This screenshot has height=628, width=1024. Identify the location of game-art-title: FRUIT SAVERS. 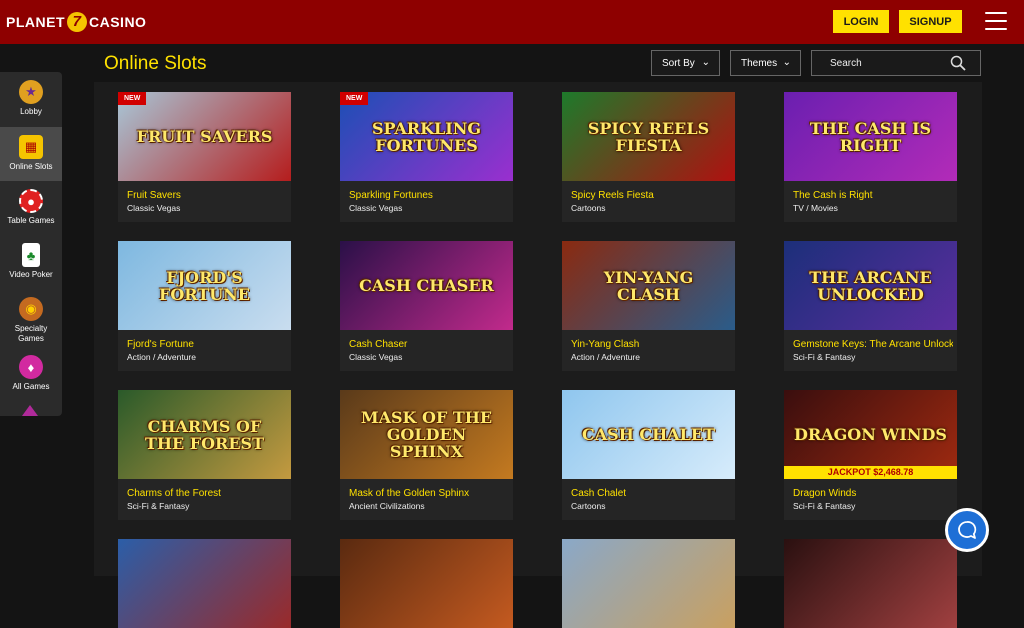
(204, 136).